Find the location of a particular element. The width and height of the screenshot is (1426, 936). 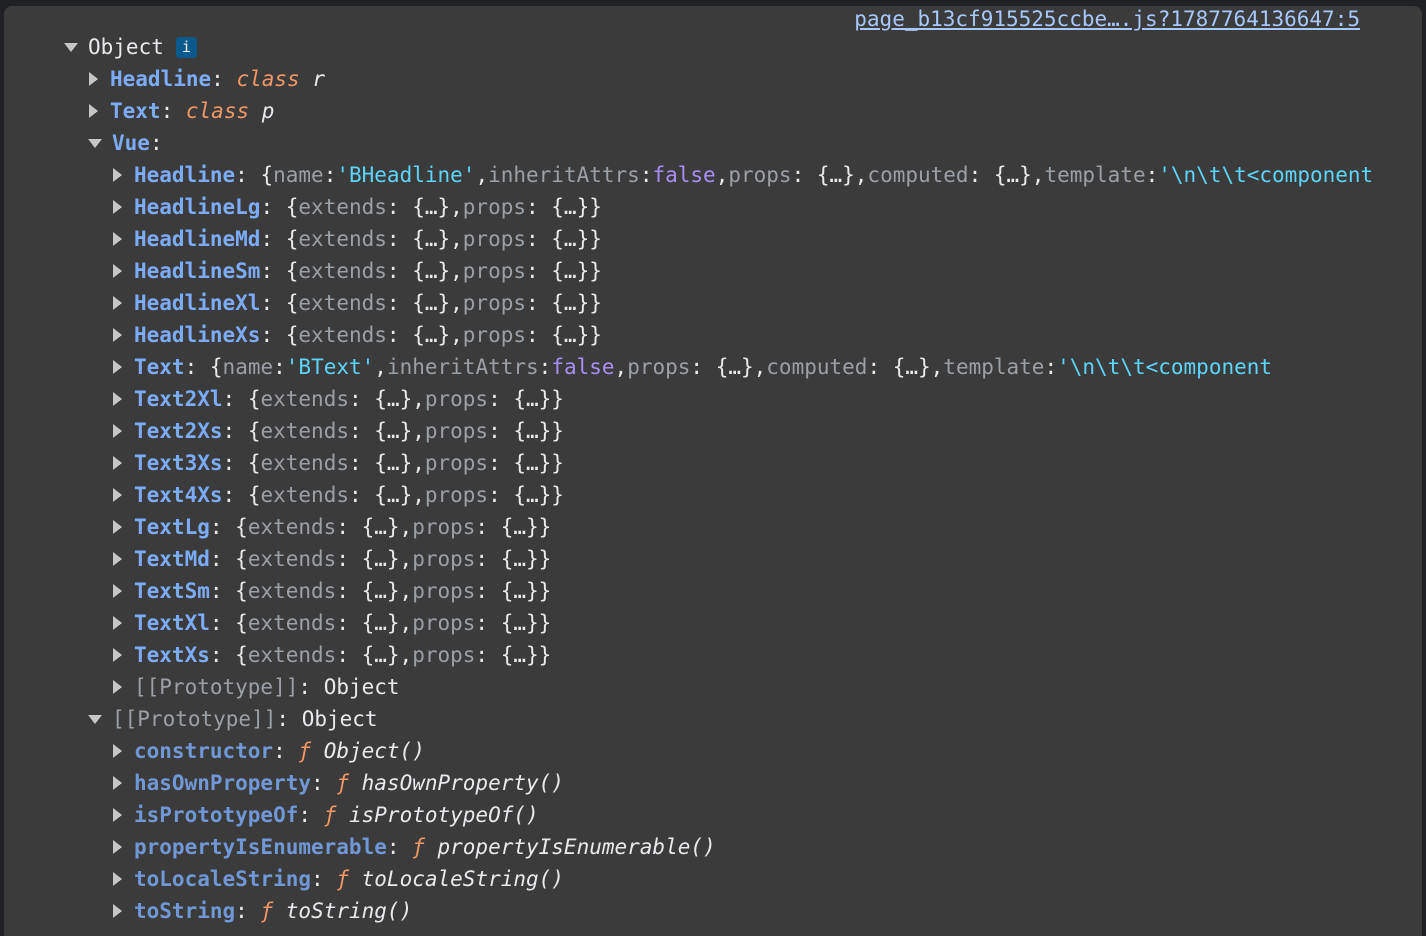

root-object-label: Object is located at coordinates (126, 47).